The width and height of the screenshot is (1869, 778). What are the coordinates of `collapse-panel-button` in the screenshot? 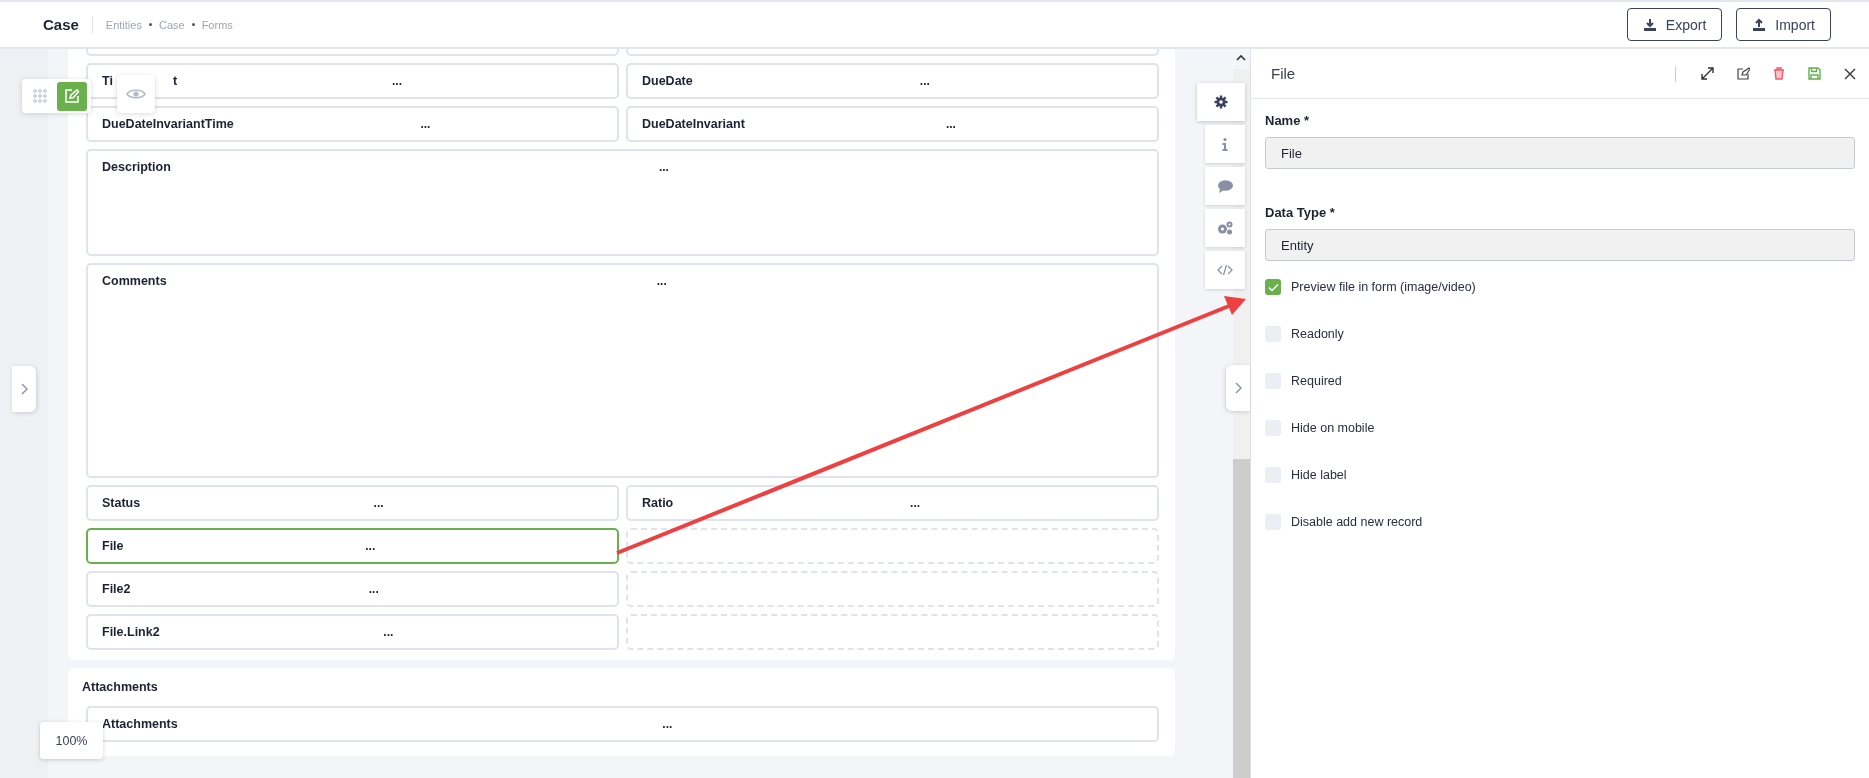 It's located at (1238, 388).